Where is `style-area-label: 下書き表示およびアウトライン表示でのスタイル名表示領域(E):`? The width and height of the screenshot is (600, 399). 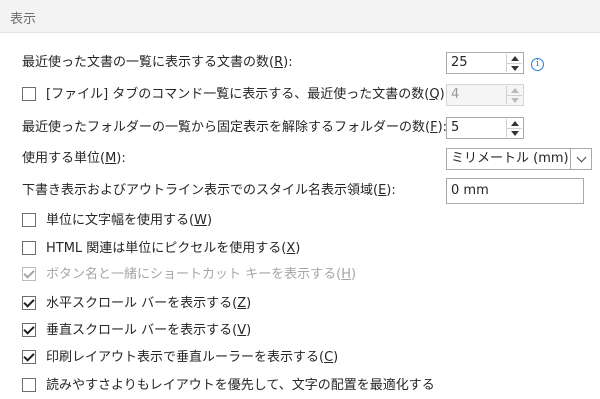
style-area-label: 下書き表示およびアウトライン表示でのスタイル名表示領域(E): is located at coordinates (209, 190).